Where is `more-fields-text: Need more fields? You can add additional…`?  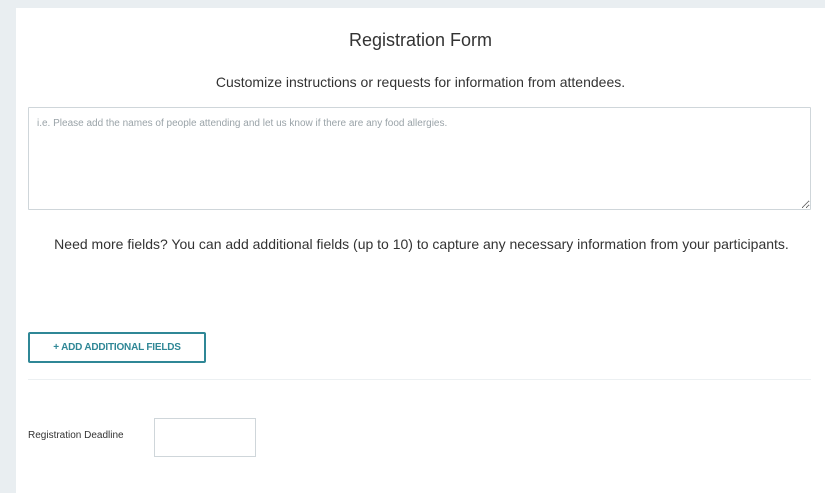 more-fields-text: Need more fields? You can add additional… is located at coordinates (421, 244).